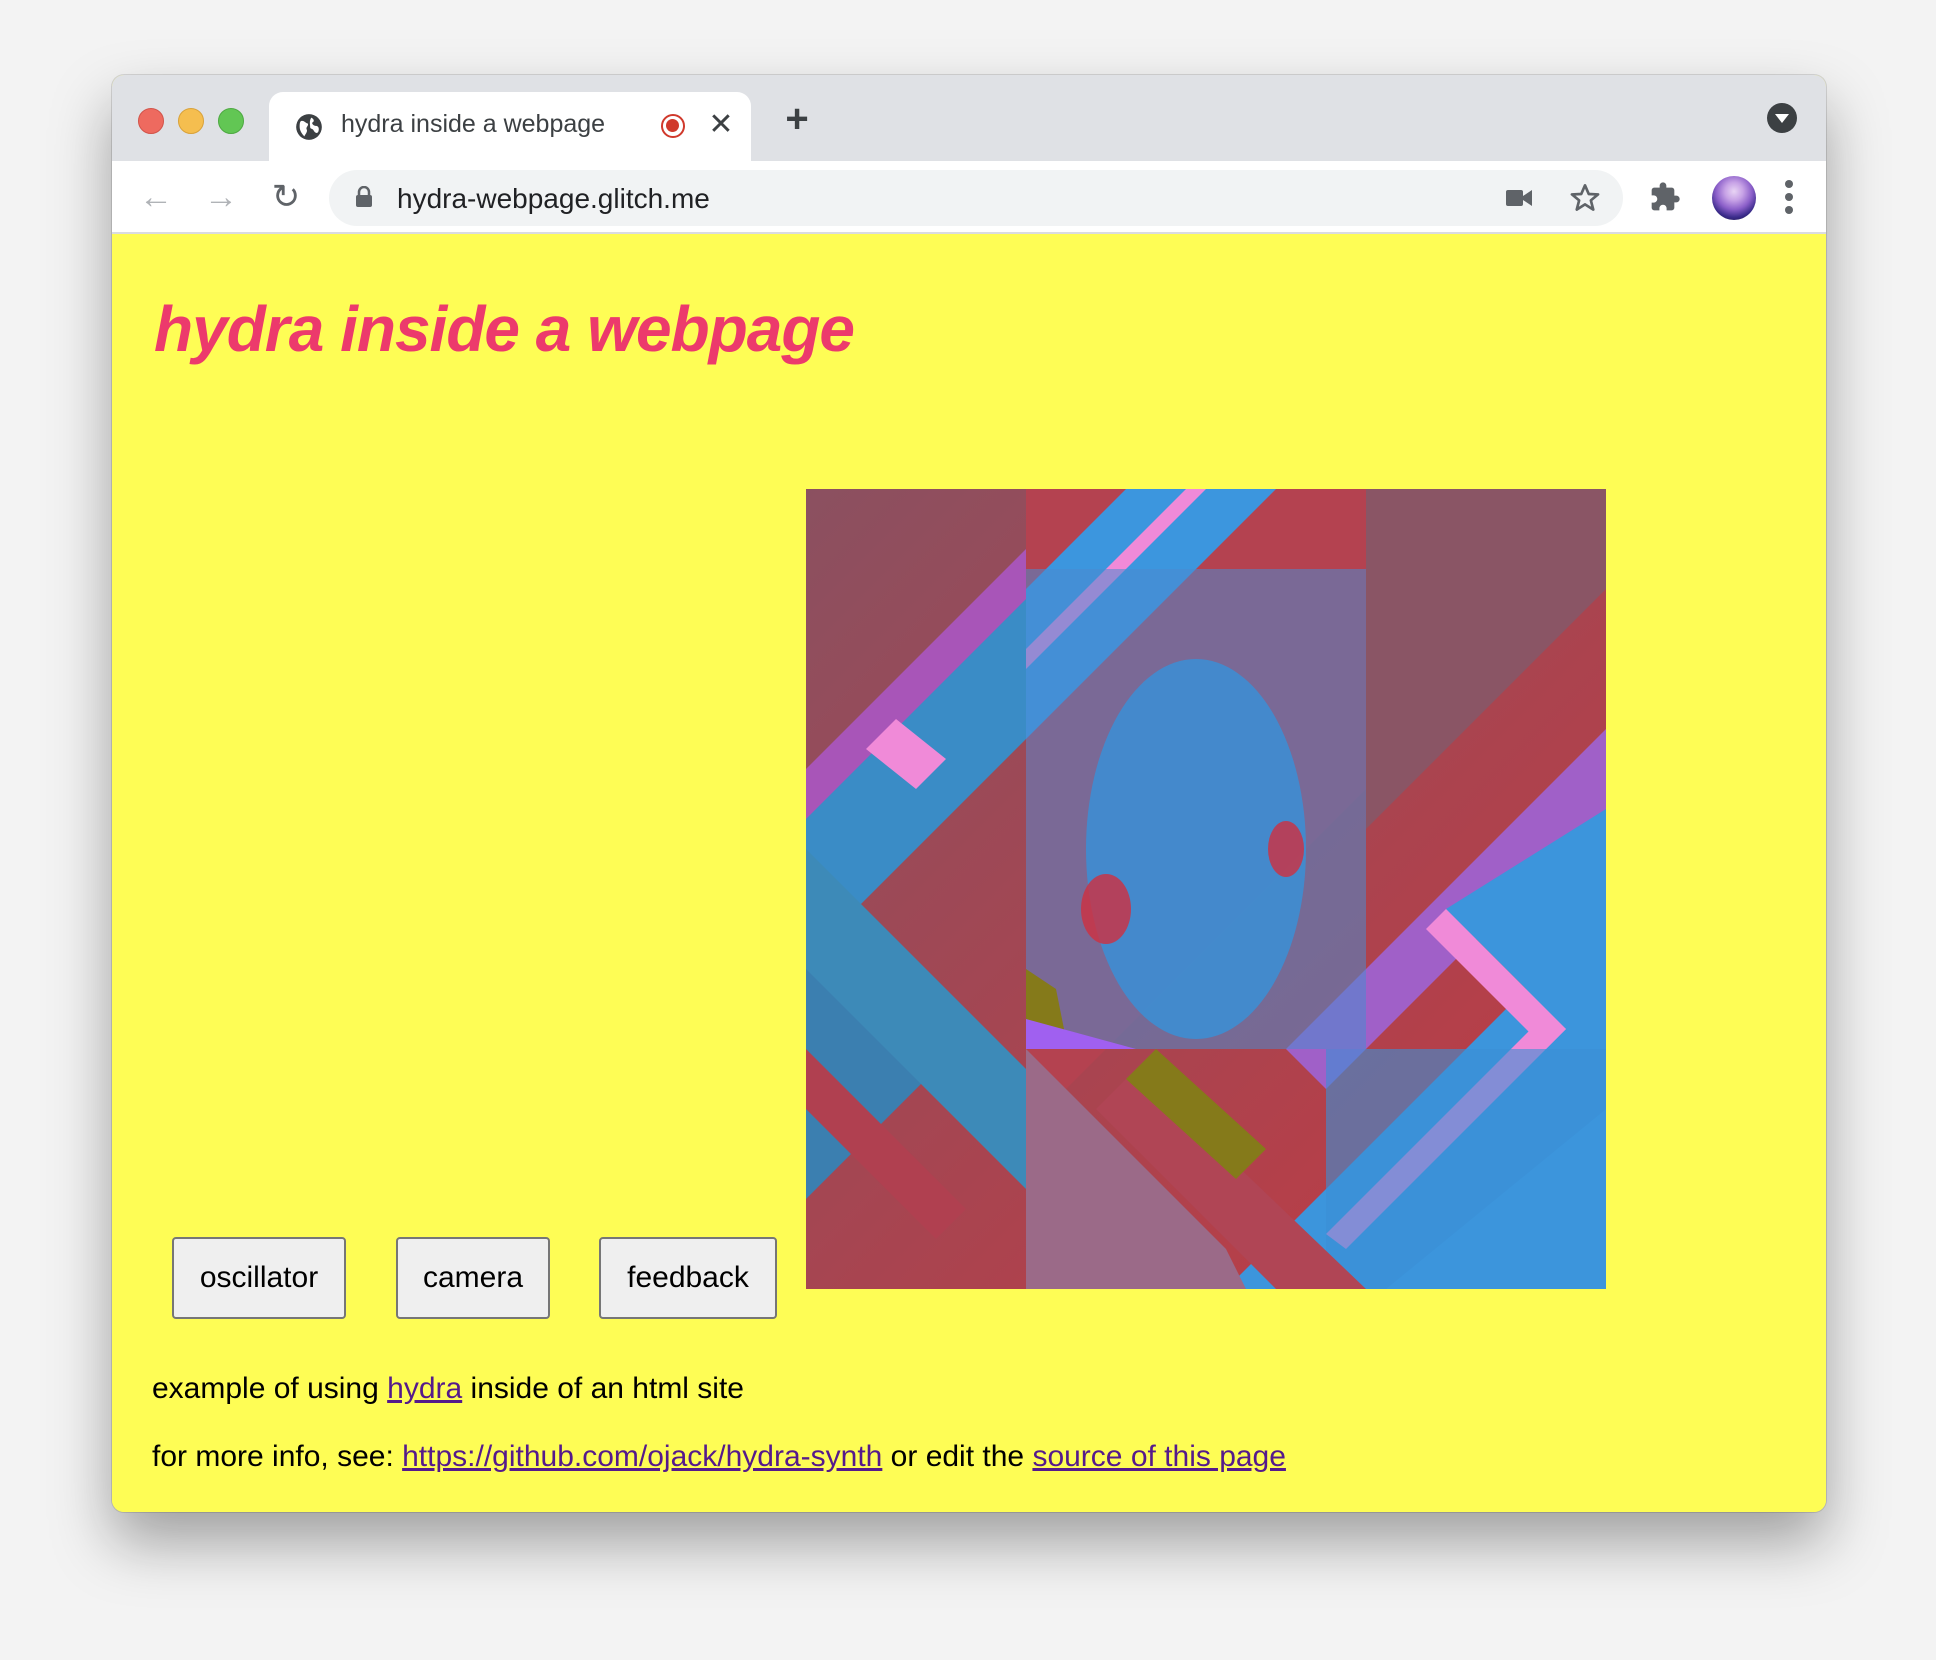 Image resolution: width=1936 pixels, height=1660 pixels. Describe the element at coordinates (277, 1456) in the screenshot. I see `more-info-text: for more info, see:` at that location.